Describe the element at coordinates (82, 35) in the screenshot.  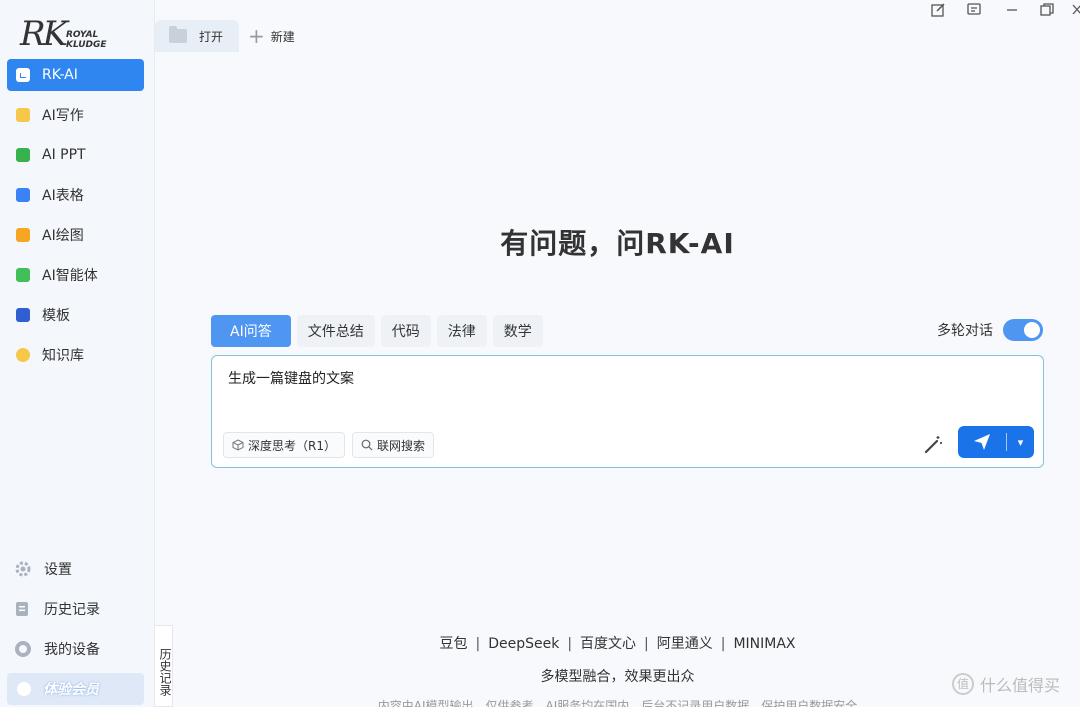
I see `logo-line-1: ROYAL` at that location.